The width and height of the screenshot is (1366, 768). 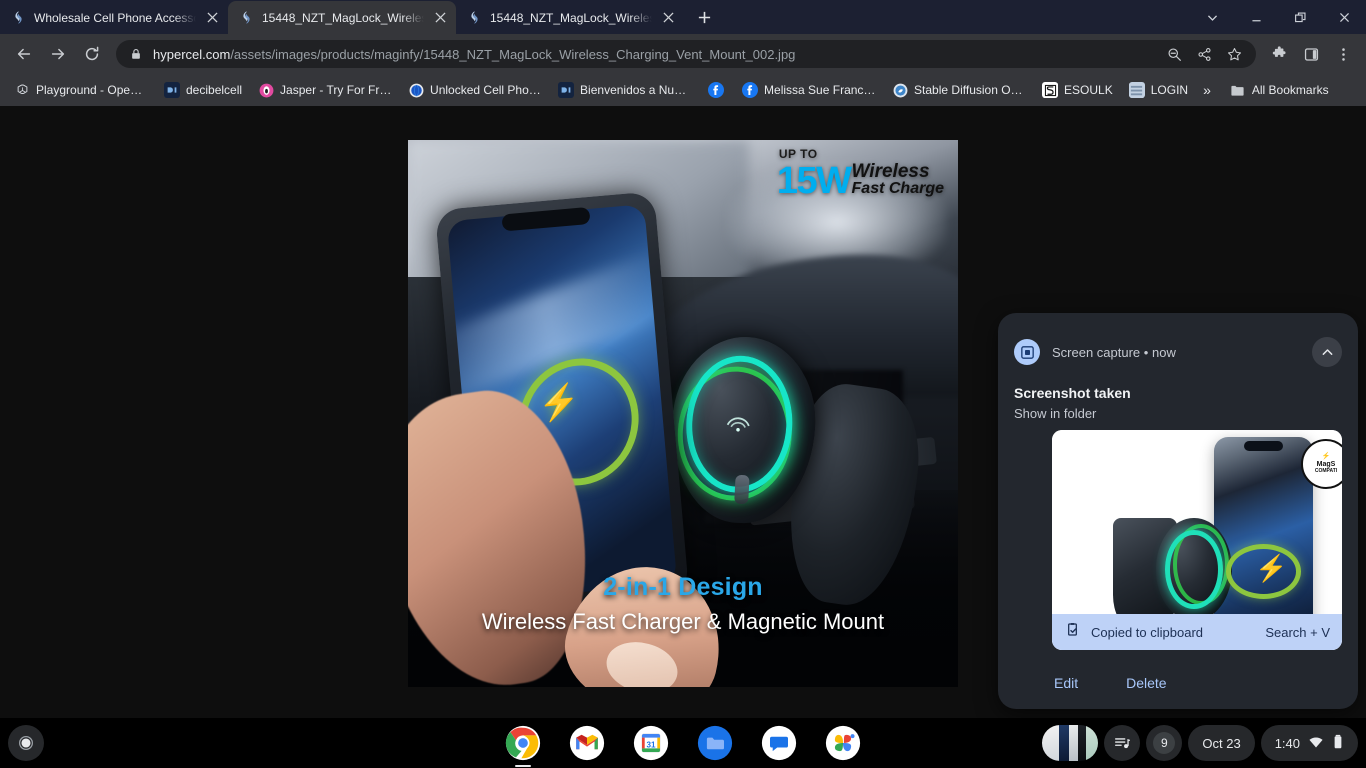 I want to click on screenshot-thumbnail-tray, so click(x=1070, y=743).